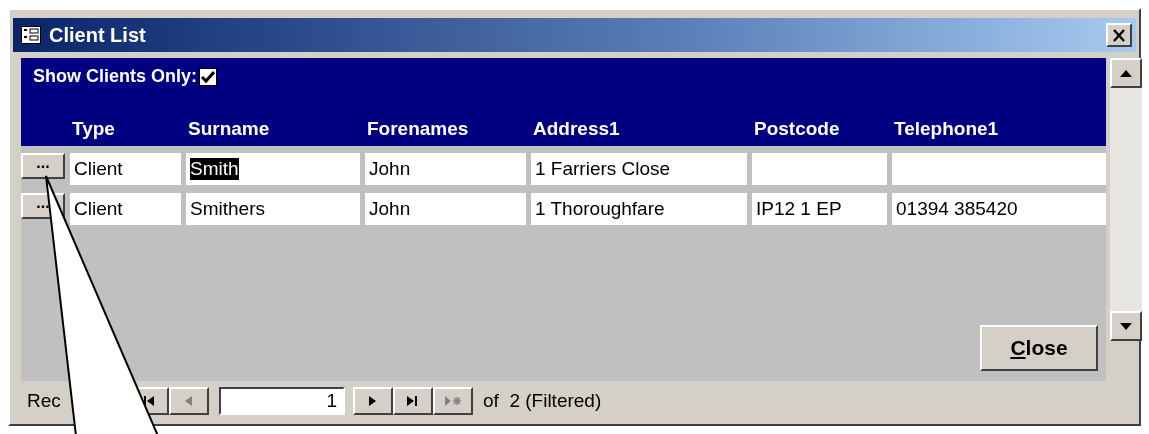 The image size is (1149, 434). I want to click on close-icon, so click(1119, 35).